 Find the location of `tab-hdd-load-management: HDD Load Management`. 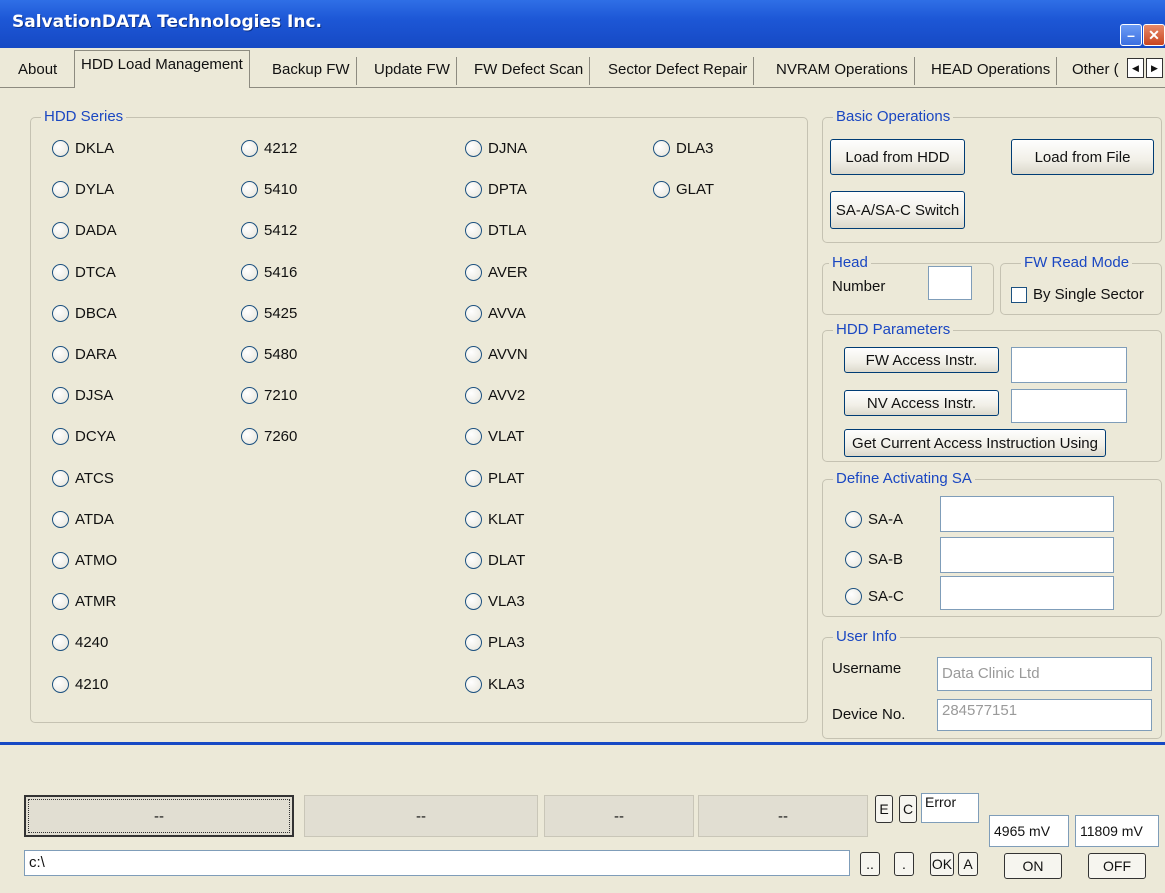

tab-hdd-load-management: HDD Load Management is located at coordinates (162, 69).